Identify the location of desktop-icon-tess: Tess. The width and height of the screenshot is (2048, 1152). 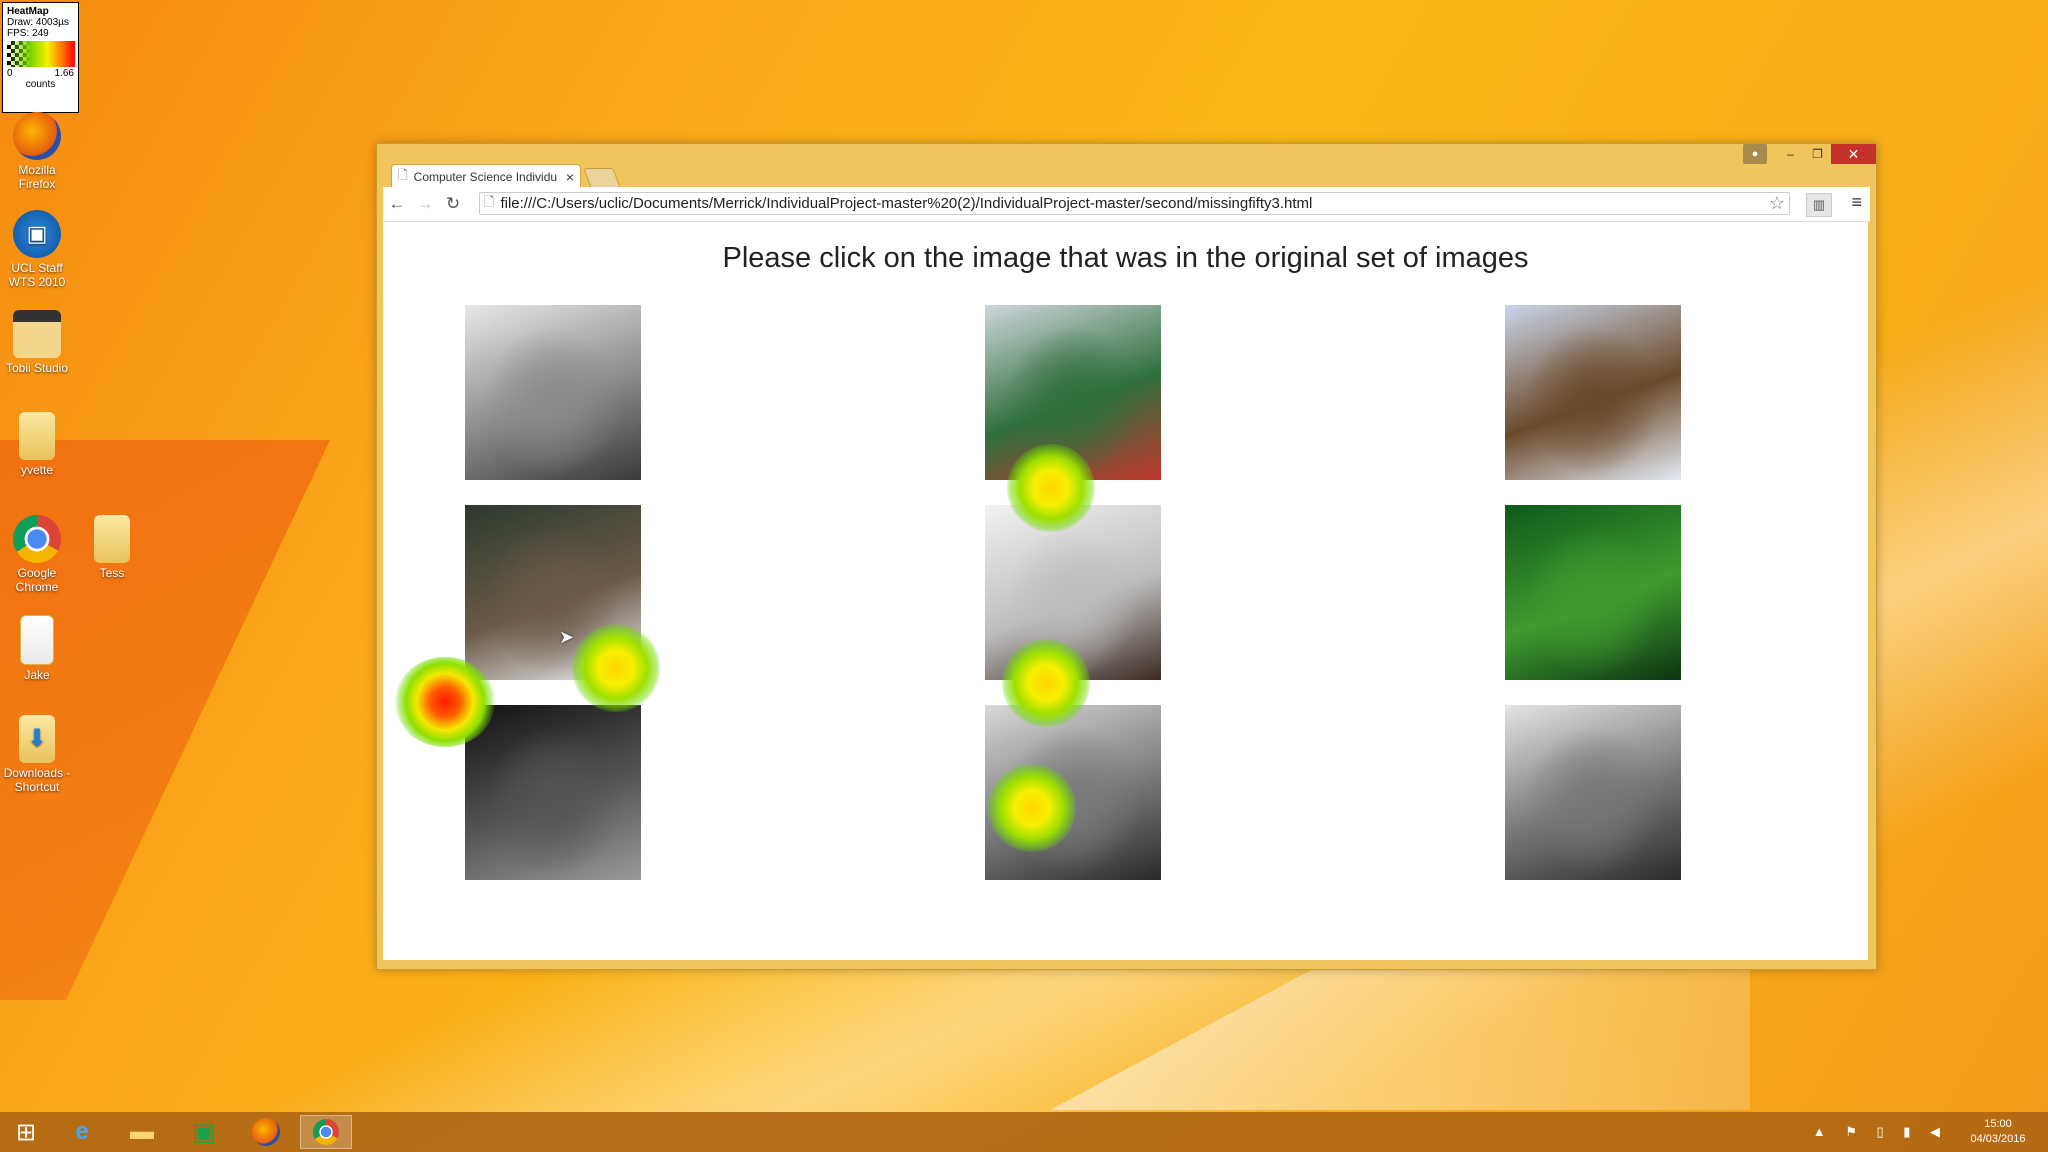
(112, 547).